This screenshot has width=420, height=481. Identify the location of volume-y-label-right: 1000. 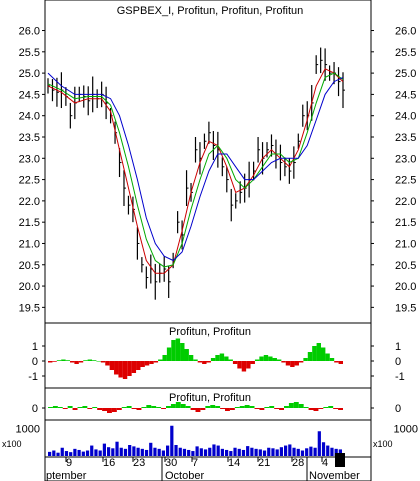
(406, 430).